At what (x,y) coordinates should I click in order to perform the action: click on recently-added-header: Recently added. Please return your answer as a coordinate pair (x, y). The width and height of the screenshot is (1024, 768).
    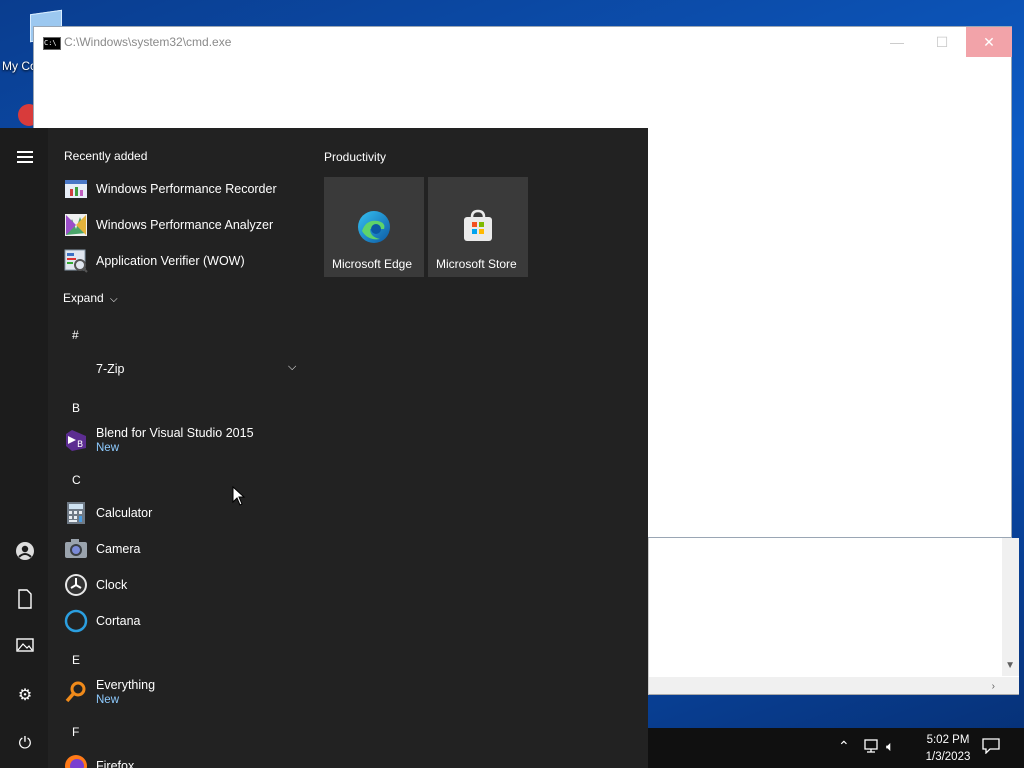
    Looking at the image, I should click on (106, 156).